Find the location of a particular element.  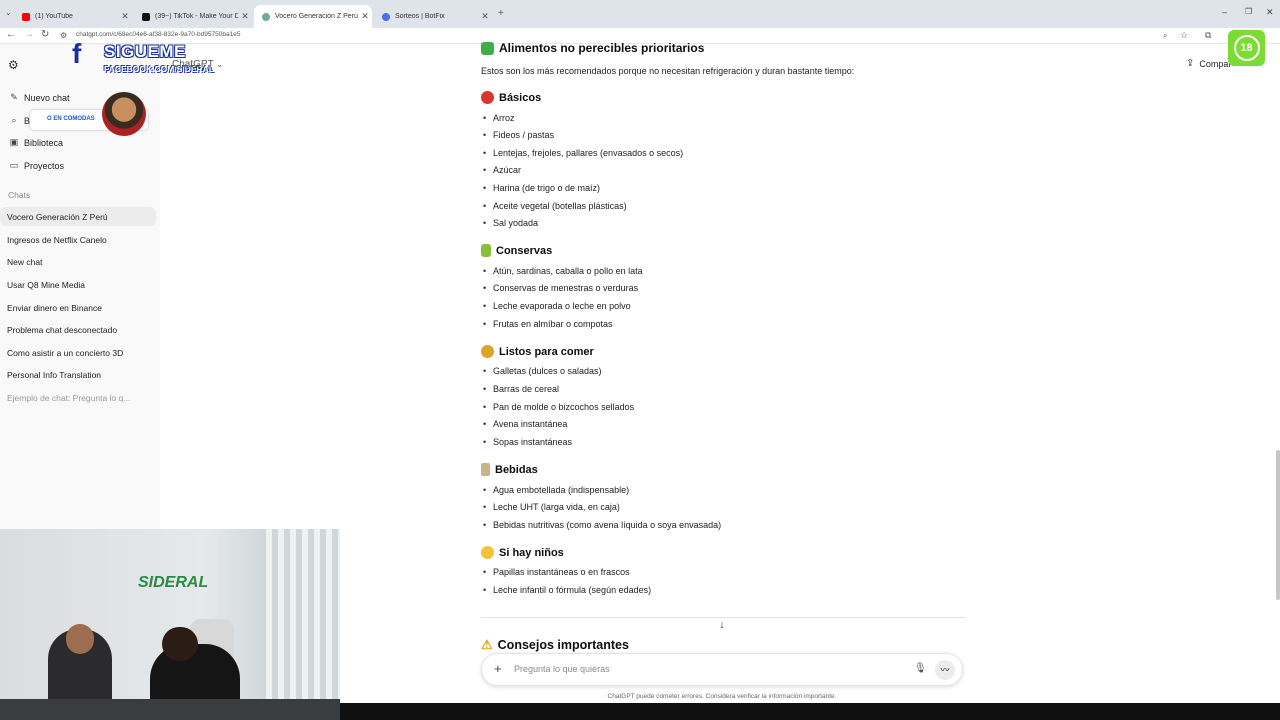

voice-mode-button: 〰 is located at coordinates (945, 670).